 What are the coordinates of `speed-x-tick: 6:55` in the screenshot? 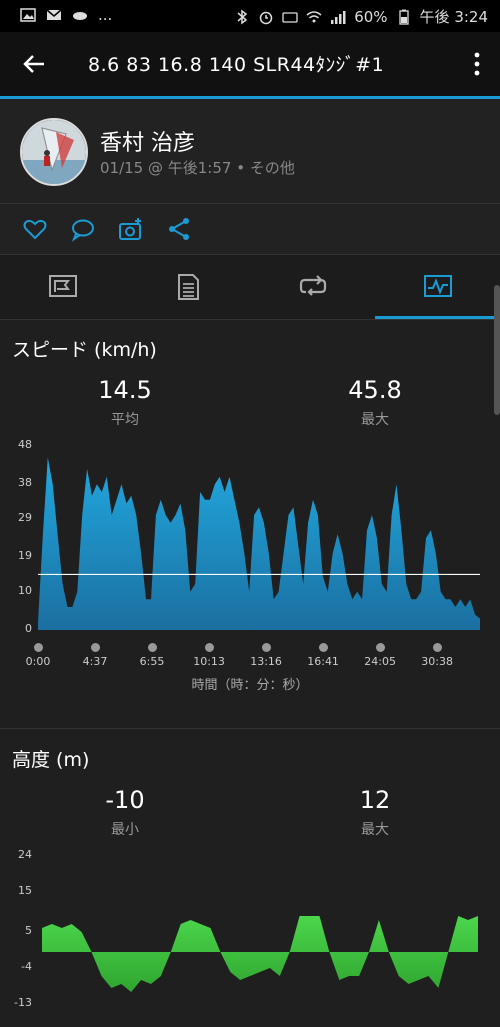 It's located at (152, 661).